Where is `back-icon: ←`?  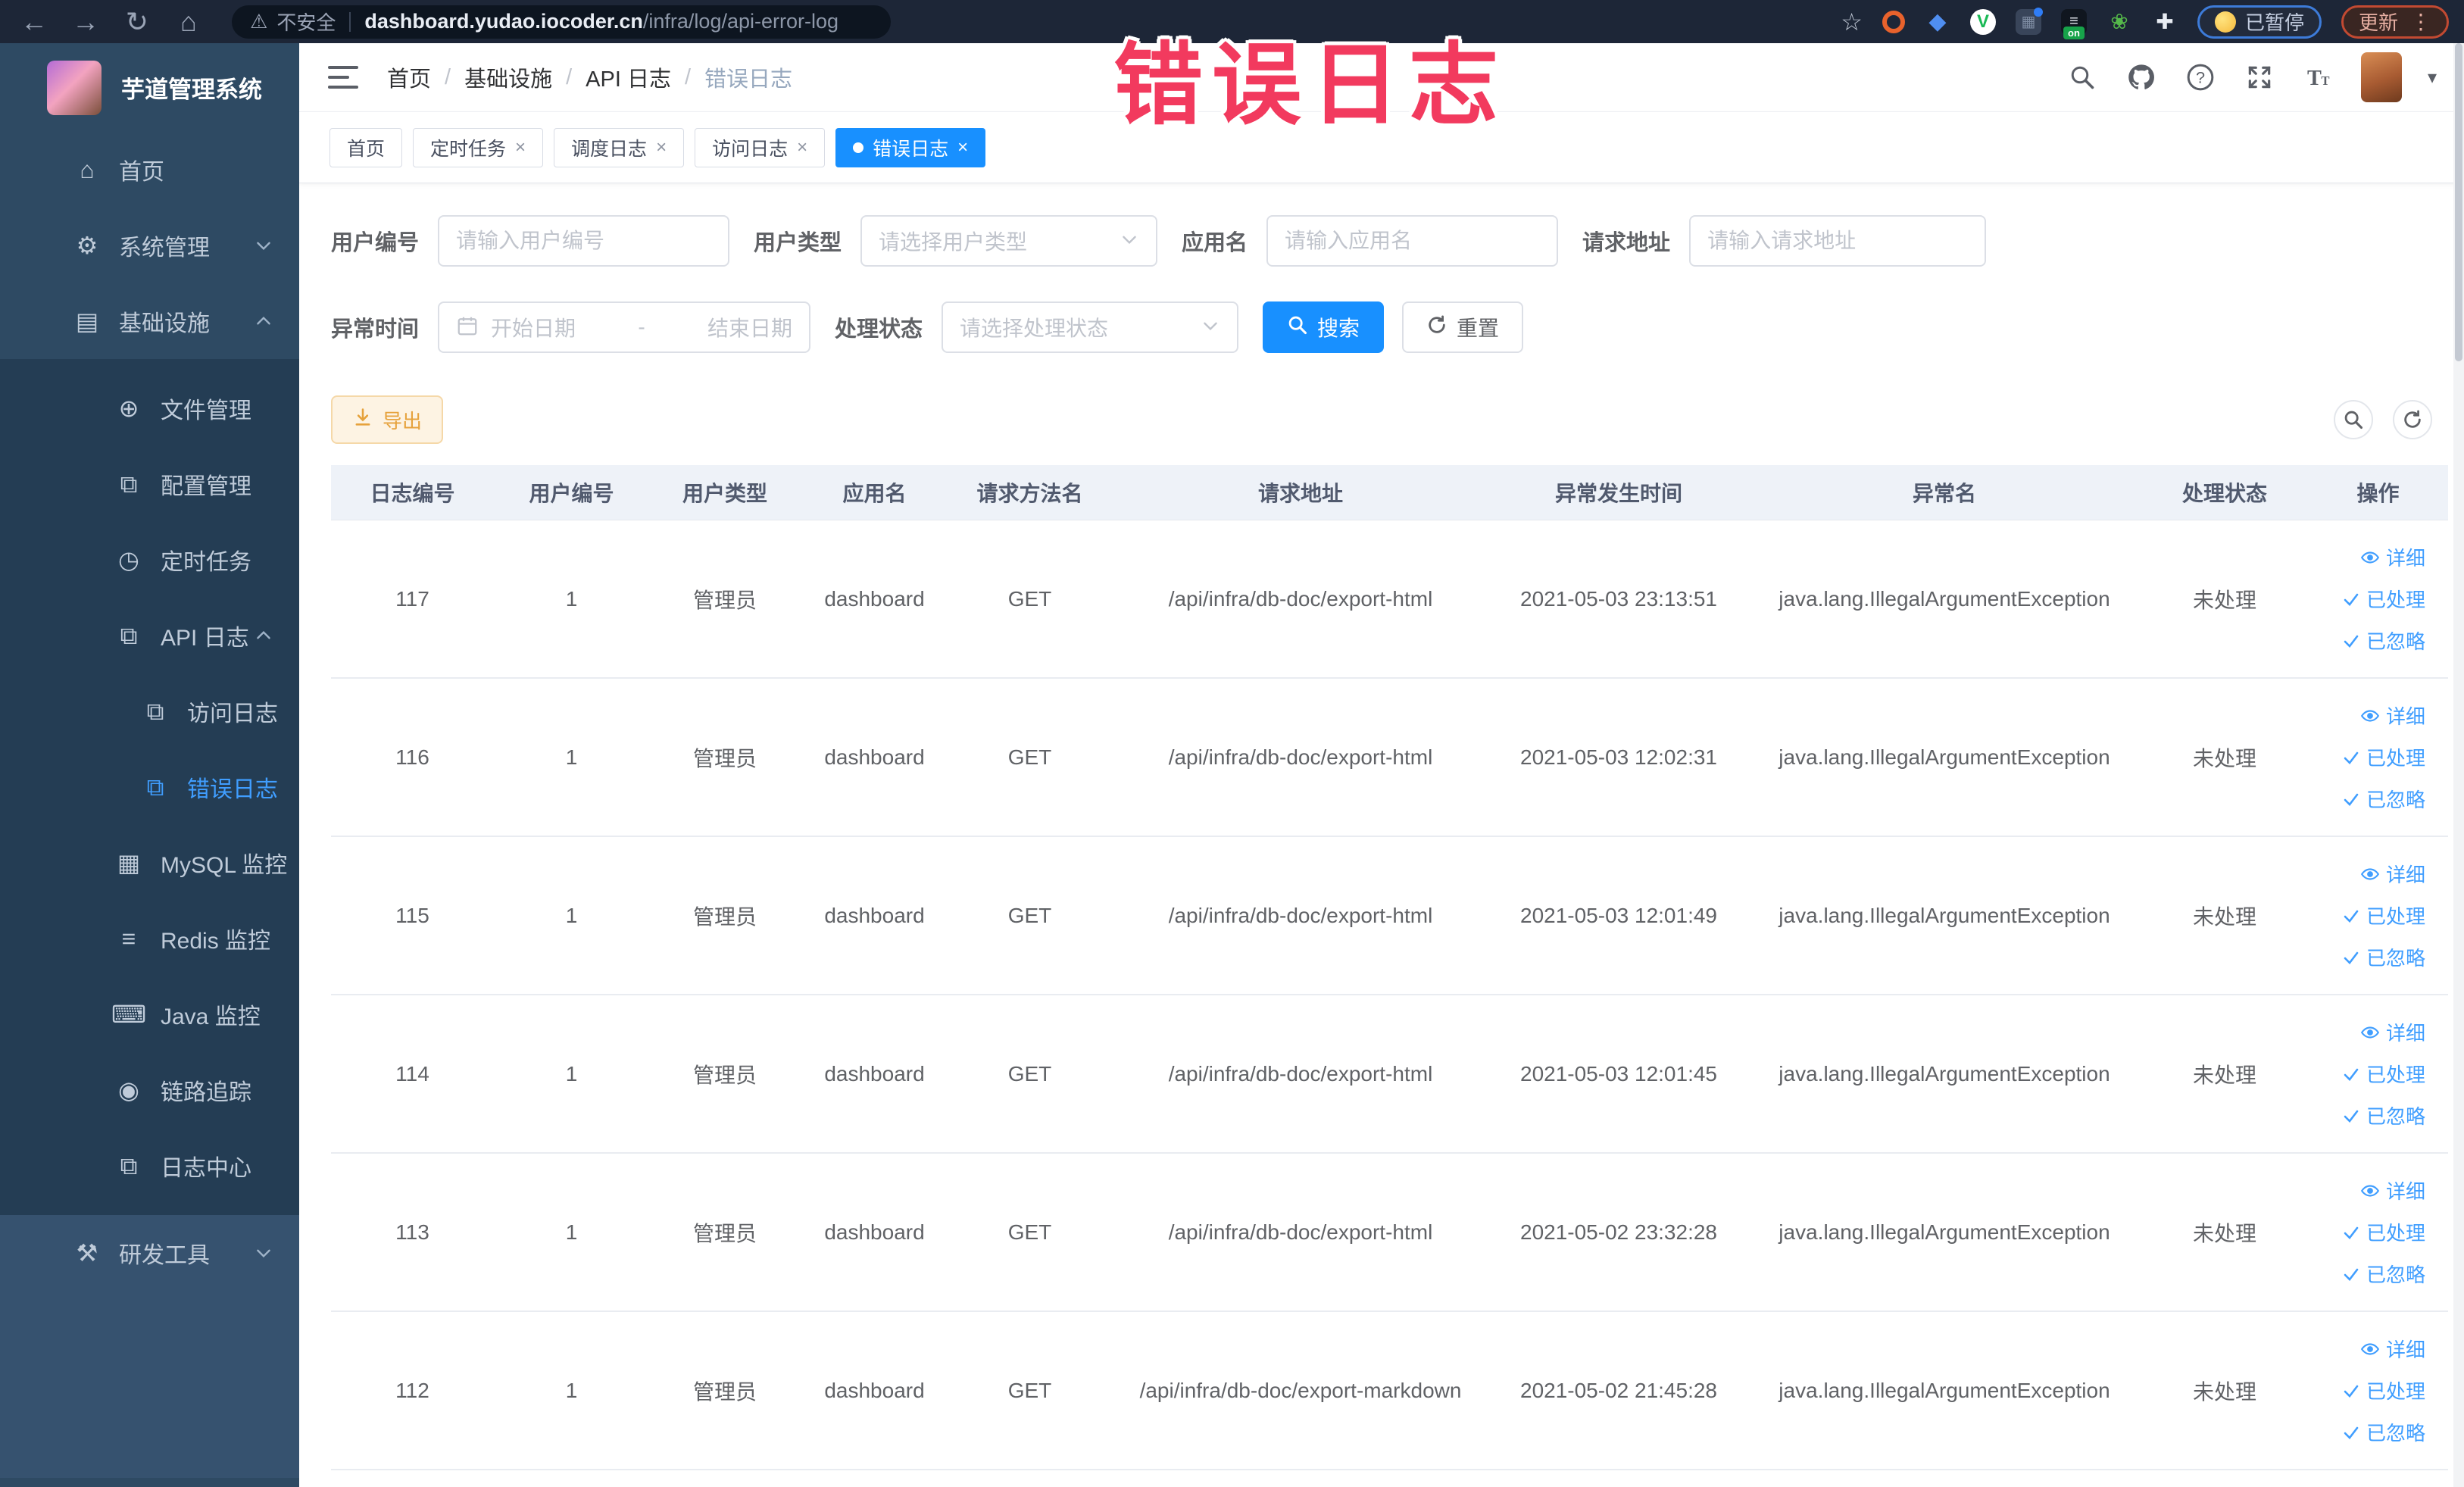 back-icon: ← is located at coordinates (34, 22).